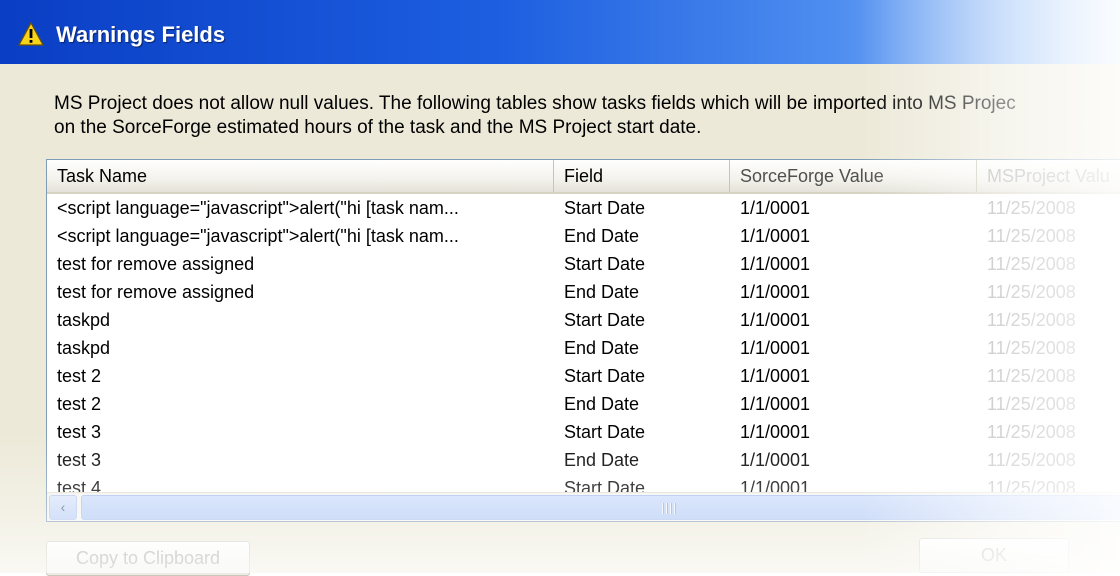 This screenshot has height=576, width=1120. Describe the element at coordinates (141, 34) in the screenshot. I see `dialog-title: Warnings Fields` at that location.